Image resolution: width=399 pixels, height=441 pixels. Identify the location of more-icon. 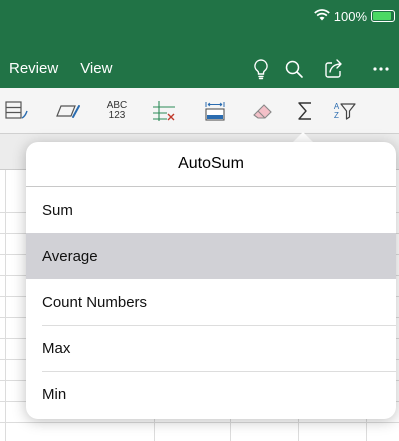
(381, 69).